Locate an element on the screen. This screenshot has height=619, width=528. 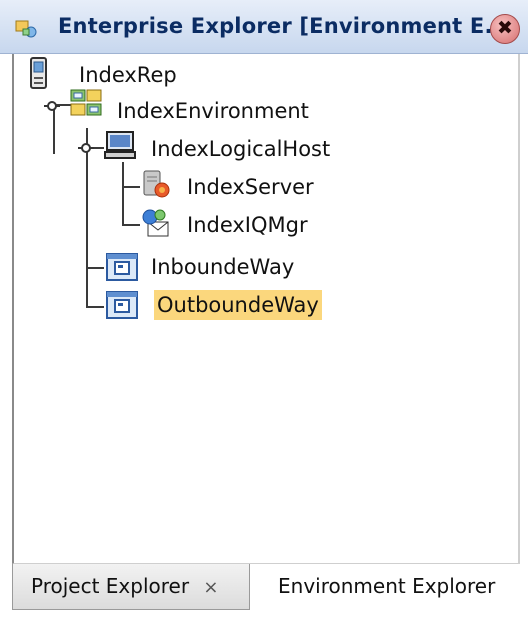
tab-project-explorer: Project Explorer × is located at coordinates (131, 587).